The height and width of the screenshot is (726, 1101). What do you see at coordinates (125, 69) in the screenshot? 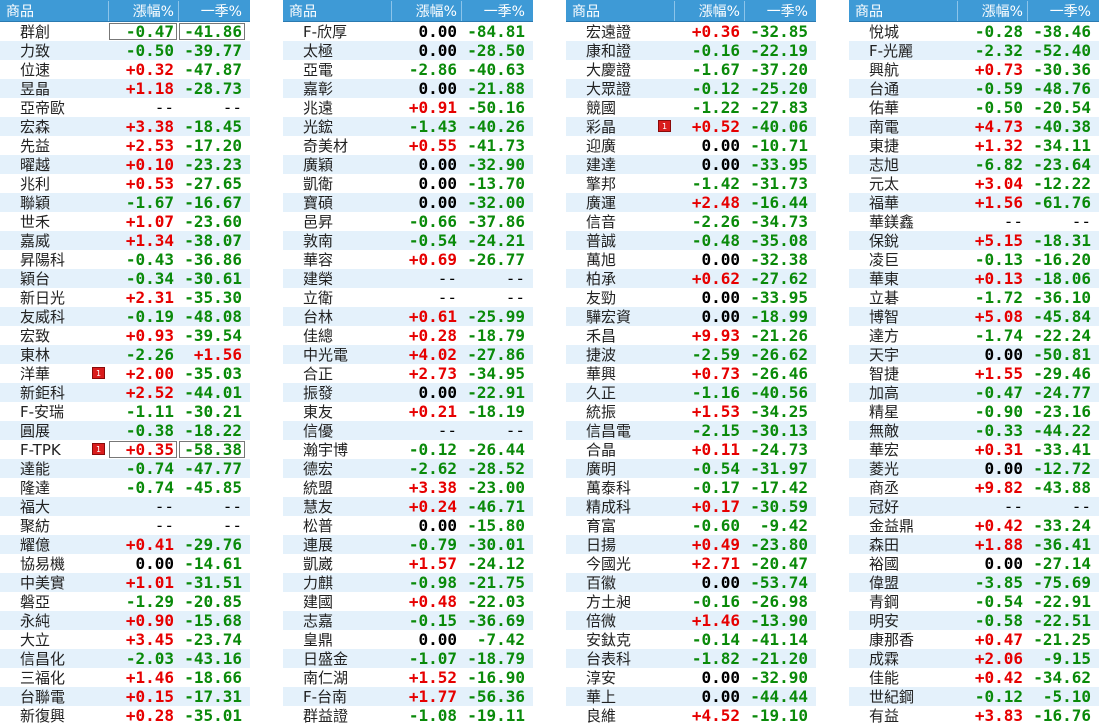
I see `quote-row: 位速 +0.32 -47.87` at bounding box center [125, 69].